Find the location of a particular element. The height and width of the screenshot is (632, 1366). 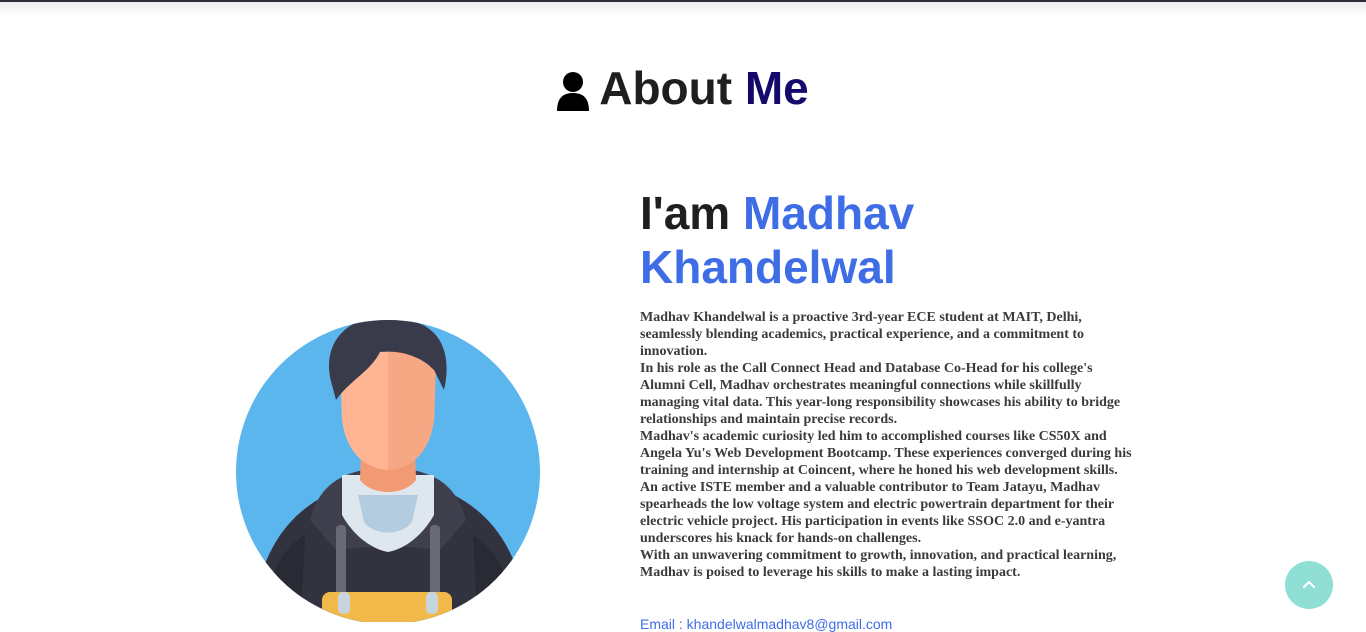

section-heading: About Me is located at coordinates (683, 91).